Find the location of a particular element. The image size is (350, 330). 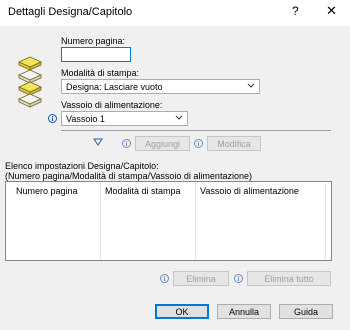

print-mode-label: Modalità di stampa: is located at coordinates (100, 73).